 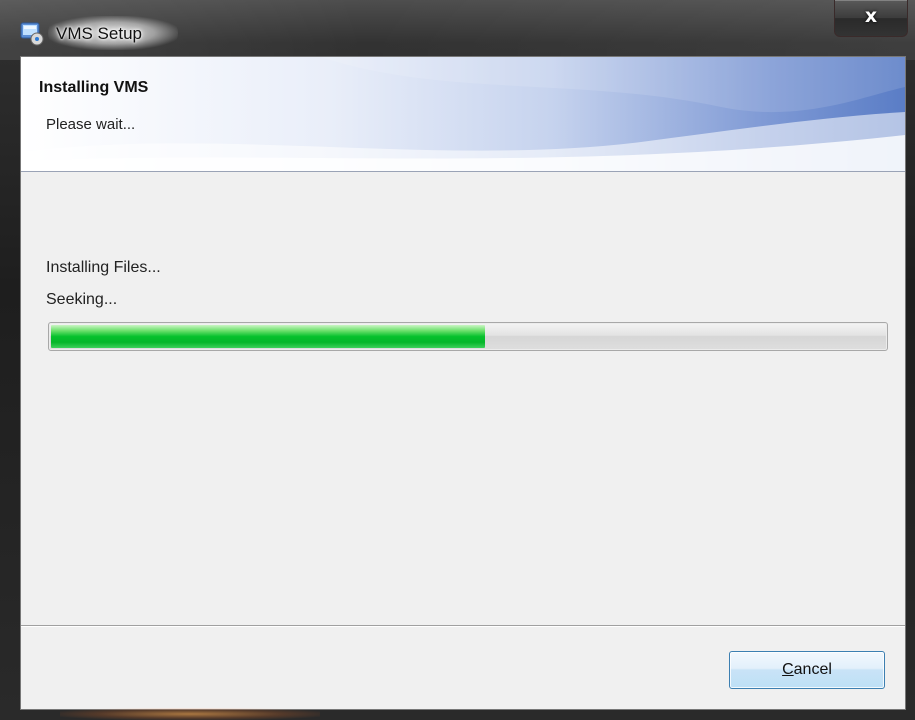 I want to click on cancel-label: ancel, so click(x=812, y=669).